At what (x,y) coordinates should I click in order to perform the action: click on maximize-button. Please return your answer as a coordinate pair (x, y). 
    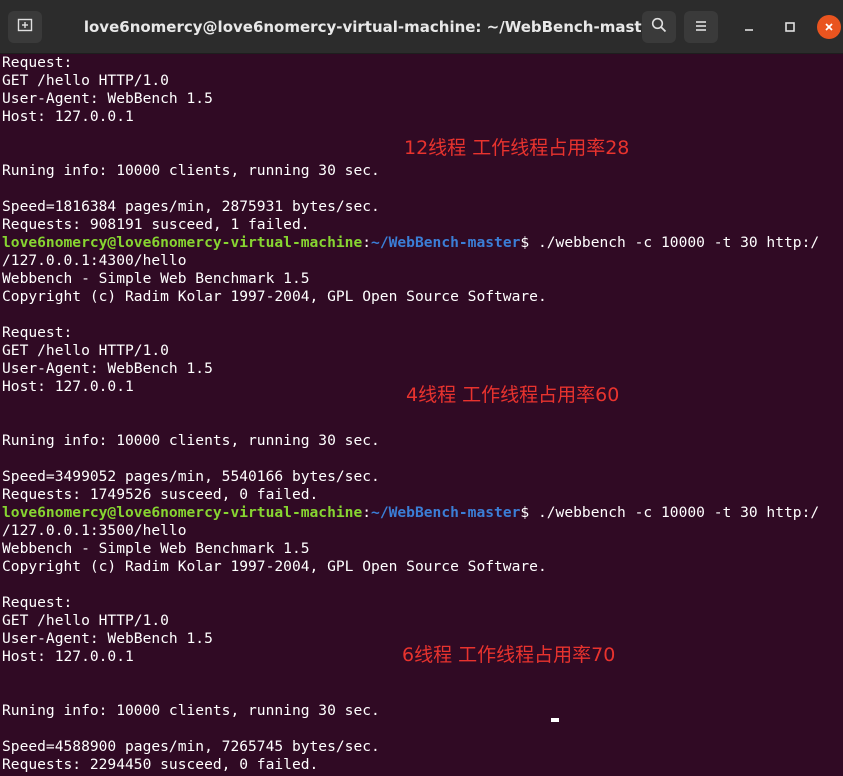
    Looking at the image, I should click on (790, 27).